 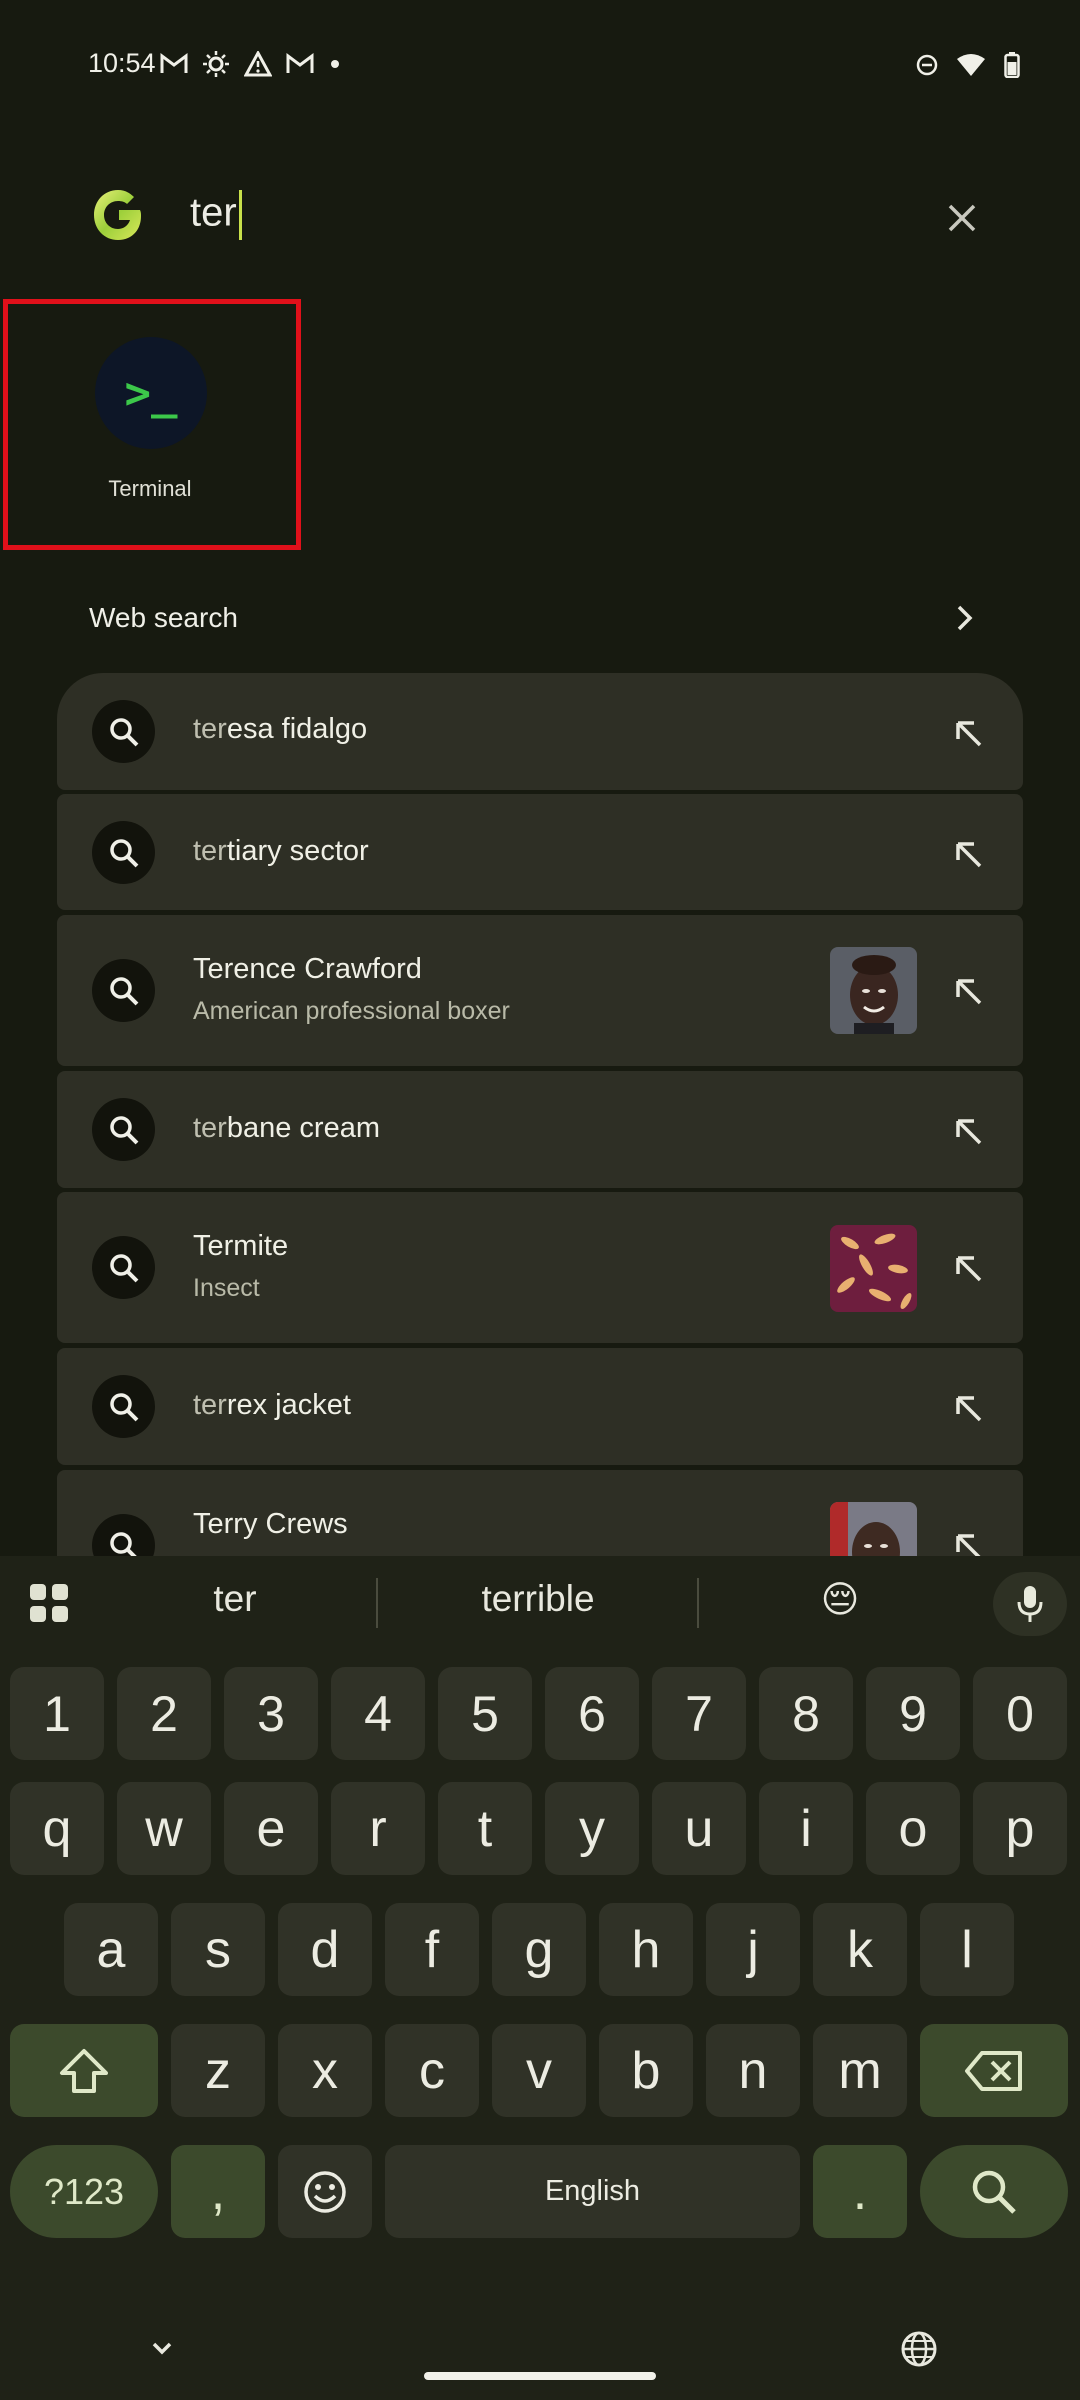 What do you see at coordinates (226, 1288) in the screenshot?
I see `suggestion-subtitle: Insect` at bounding box center [226, 1288].